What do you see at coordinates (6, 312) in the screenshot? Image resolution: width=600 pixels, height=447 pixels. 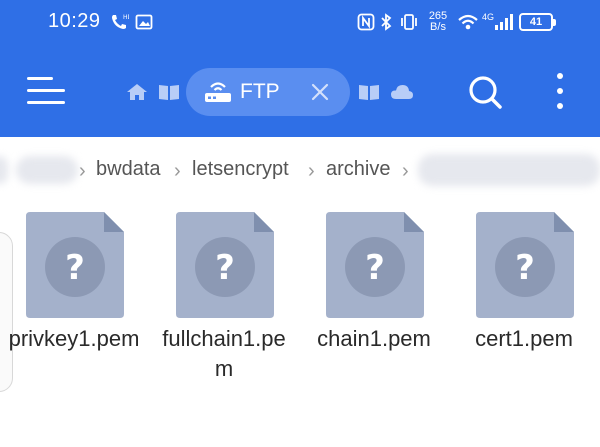 I see `side-panel-edge` at bounding box center [6, 312].